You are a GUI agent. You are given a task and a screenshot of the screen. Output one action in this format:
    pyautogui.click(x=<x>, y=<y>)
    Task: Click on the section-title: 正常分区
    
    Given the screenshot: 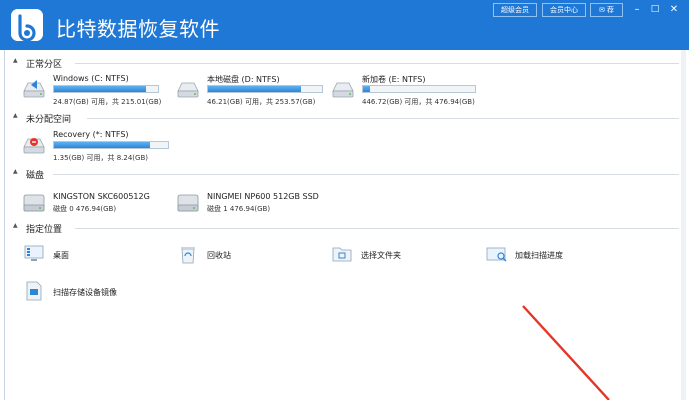 What is the action you would take?
    pyautogui.click(x=44, y=65)
    